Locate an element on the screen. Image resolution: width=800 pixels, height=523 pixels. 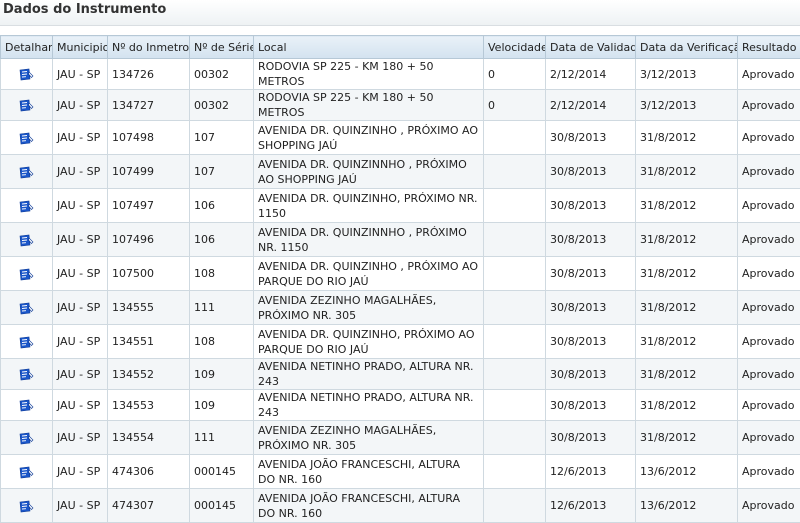
column-header-municipio: Municipio is located at coordinates (80, 47).